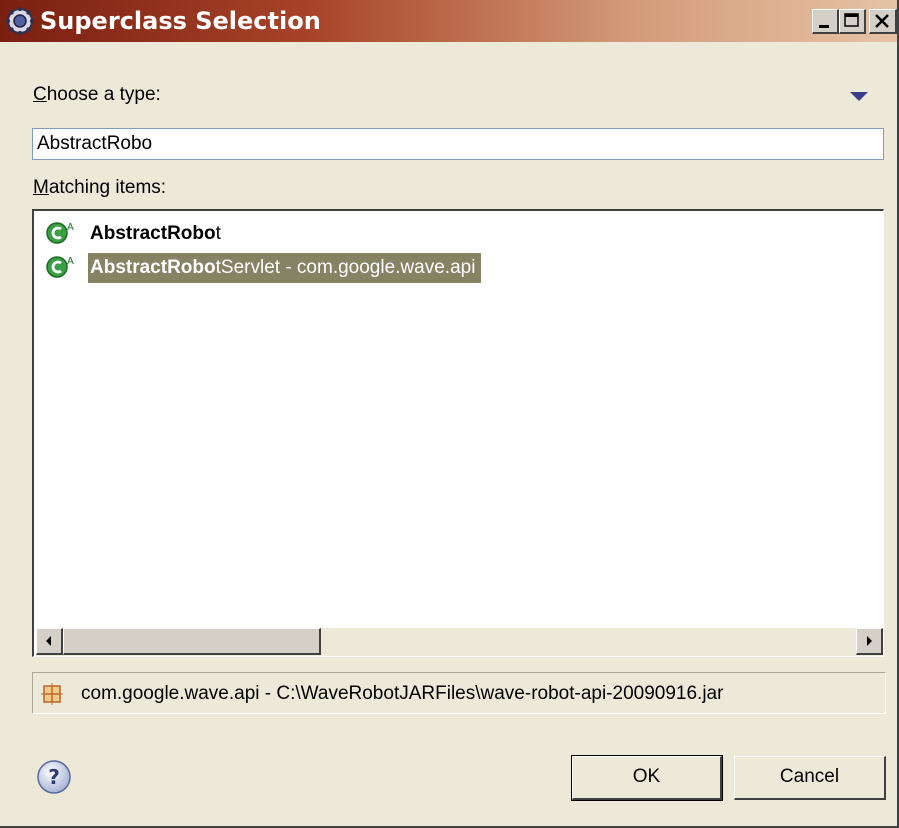  Describe the element at coordinates (448, 21) in the screenshot. I see `title-bar: Superclass Selection` at that location.